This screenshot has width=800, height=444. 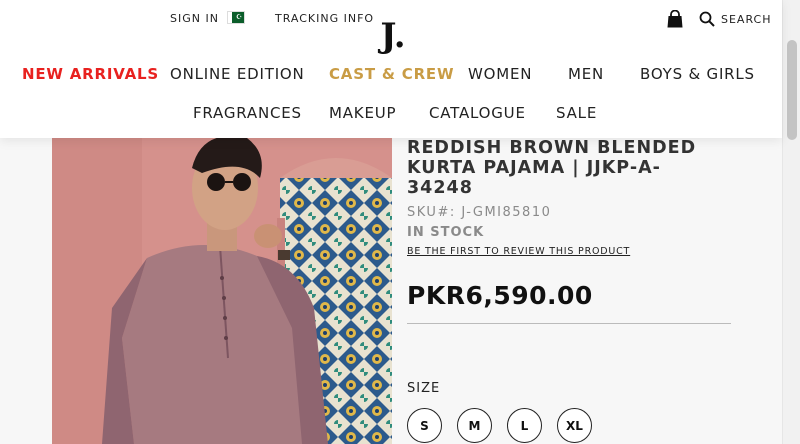 What do you see at coordinates (247, 113) in the screenshot?
I see `nav-fragrances: FRAGRANCES` at bounding box center [247, 113].